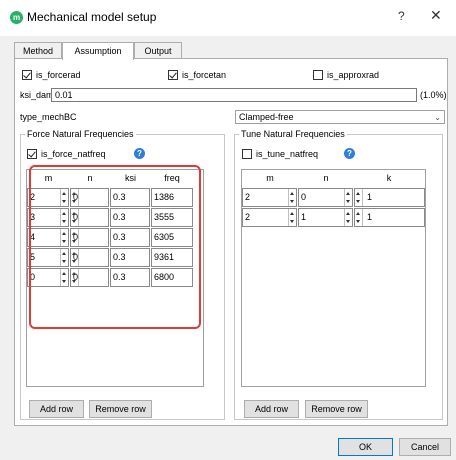 Image resolution: width=456 pixels, height=460 pixels. Describe the element at coordinates (48, 257) in the screenshot. I see `m-stepper: 5` at that location.